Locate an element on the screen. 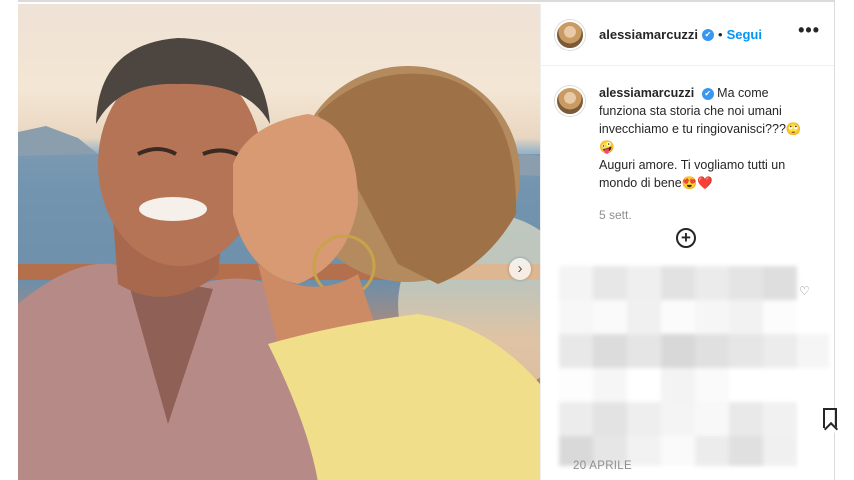  pixelated-comments is located at coordinates (694, 366).